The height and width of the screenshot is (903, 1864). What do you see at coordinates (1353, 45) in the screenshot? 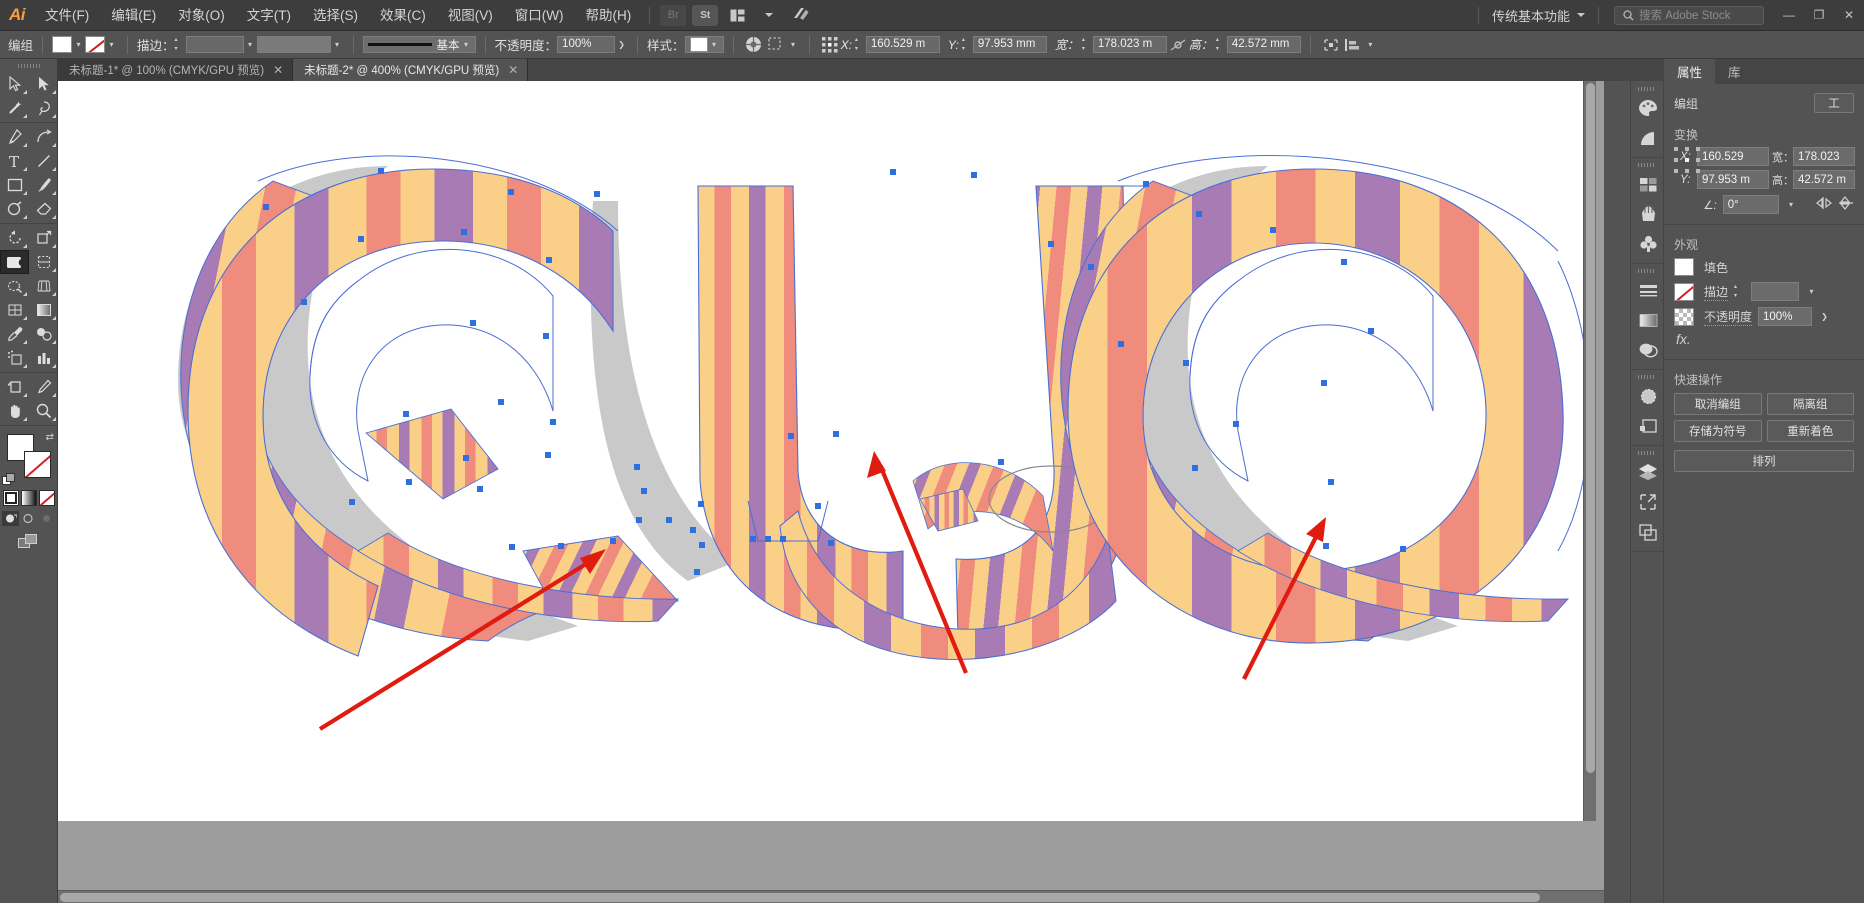
I see `align-panel-icon` at bounding box center [1353, 45].